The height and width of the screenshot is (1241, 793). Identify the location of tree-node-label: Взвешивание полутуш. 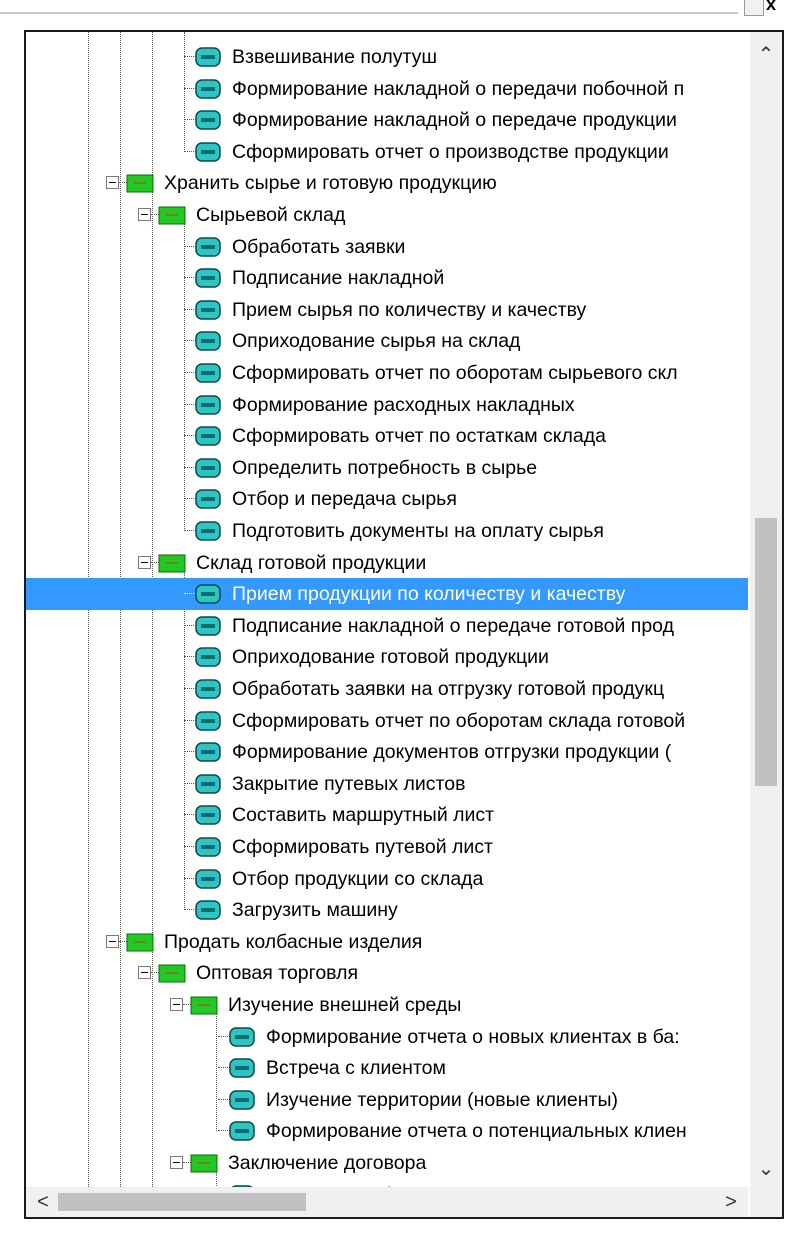
(335, 57).